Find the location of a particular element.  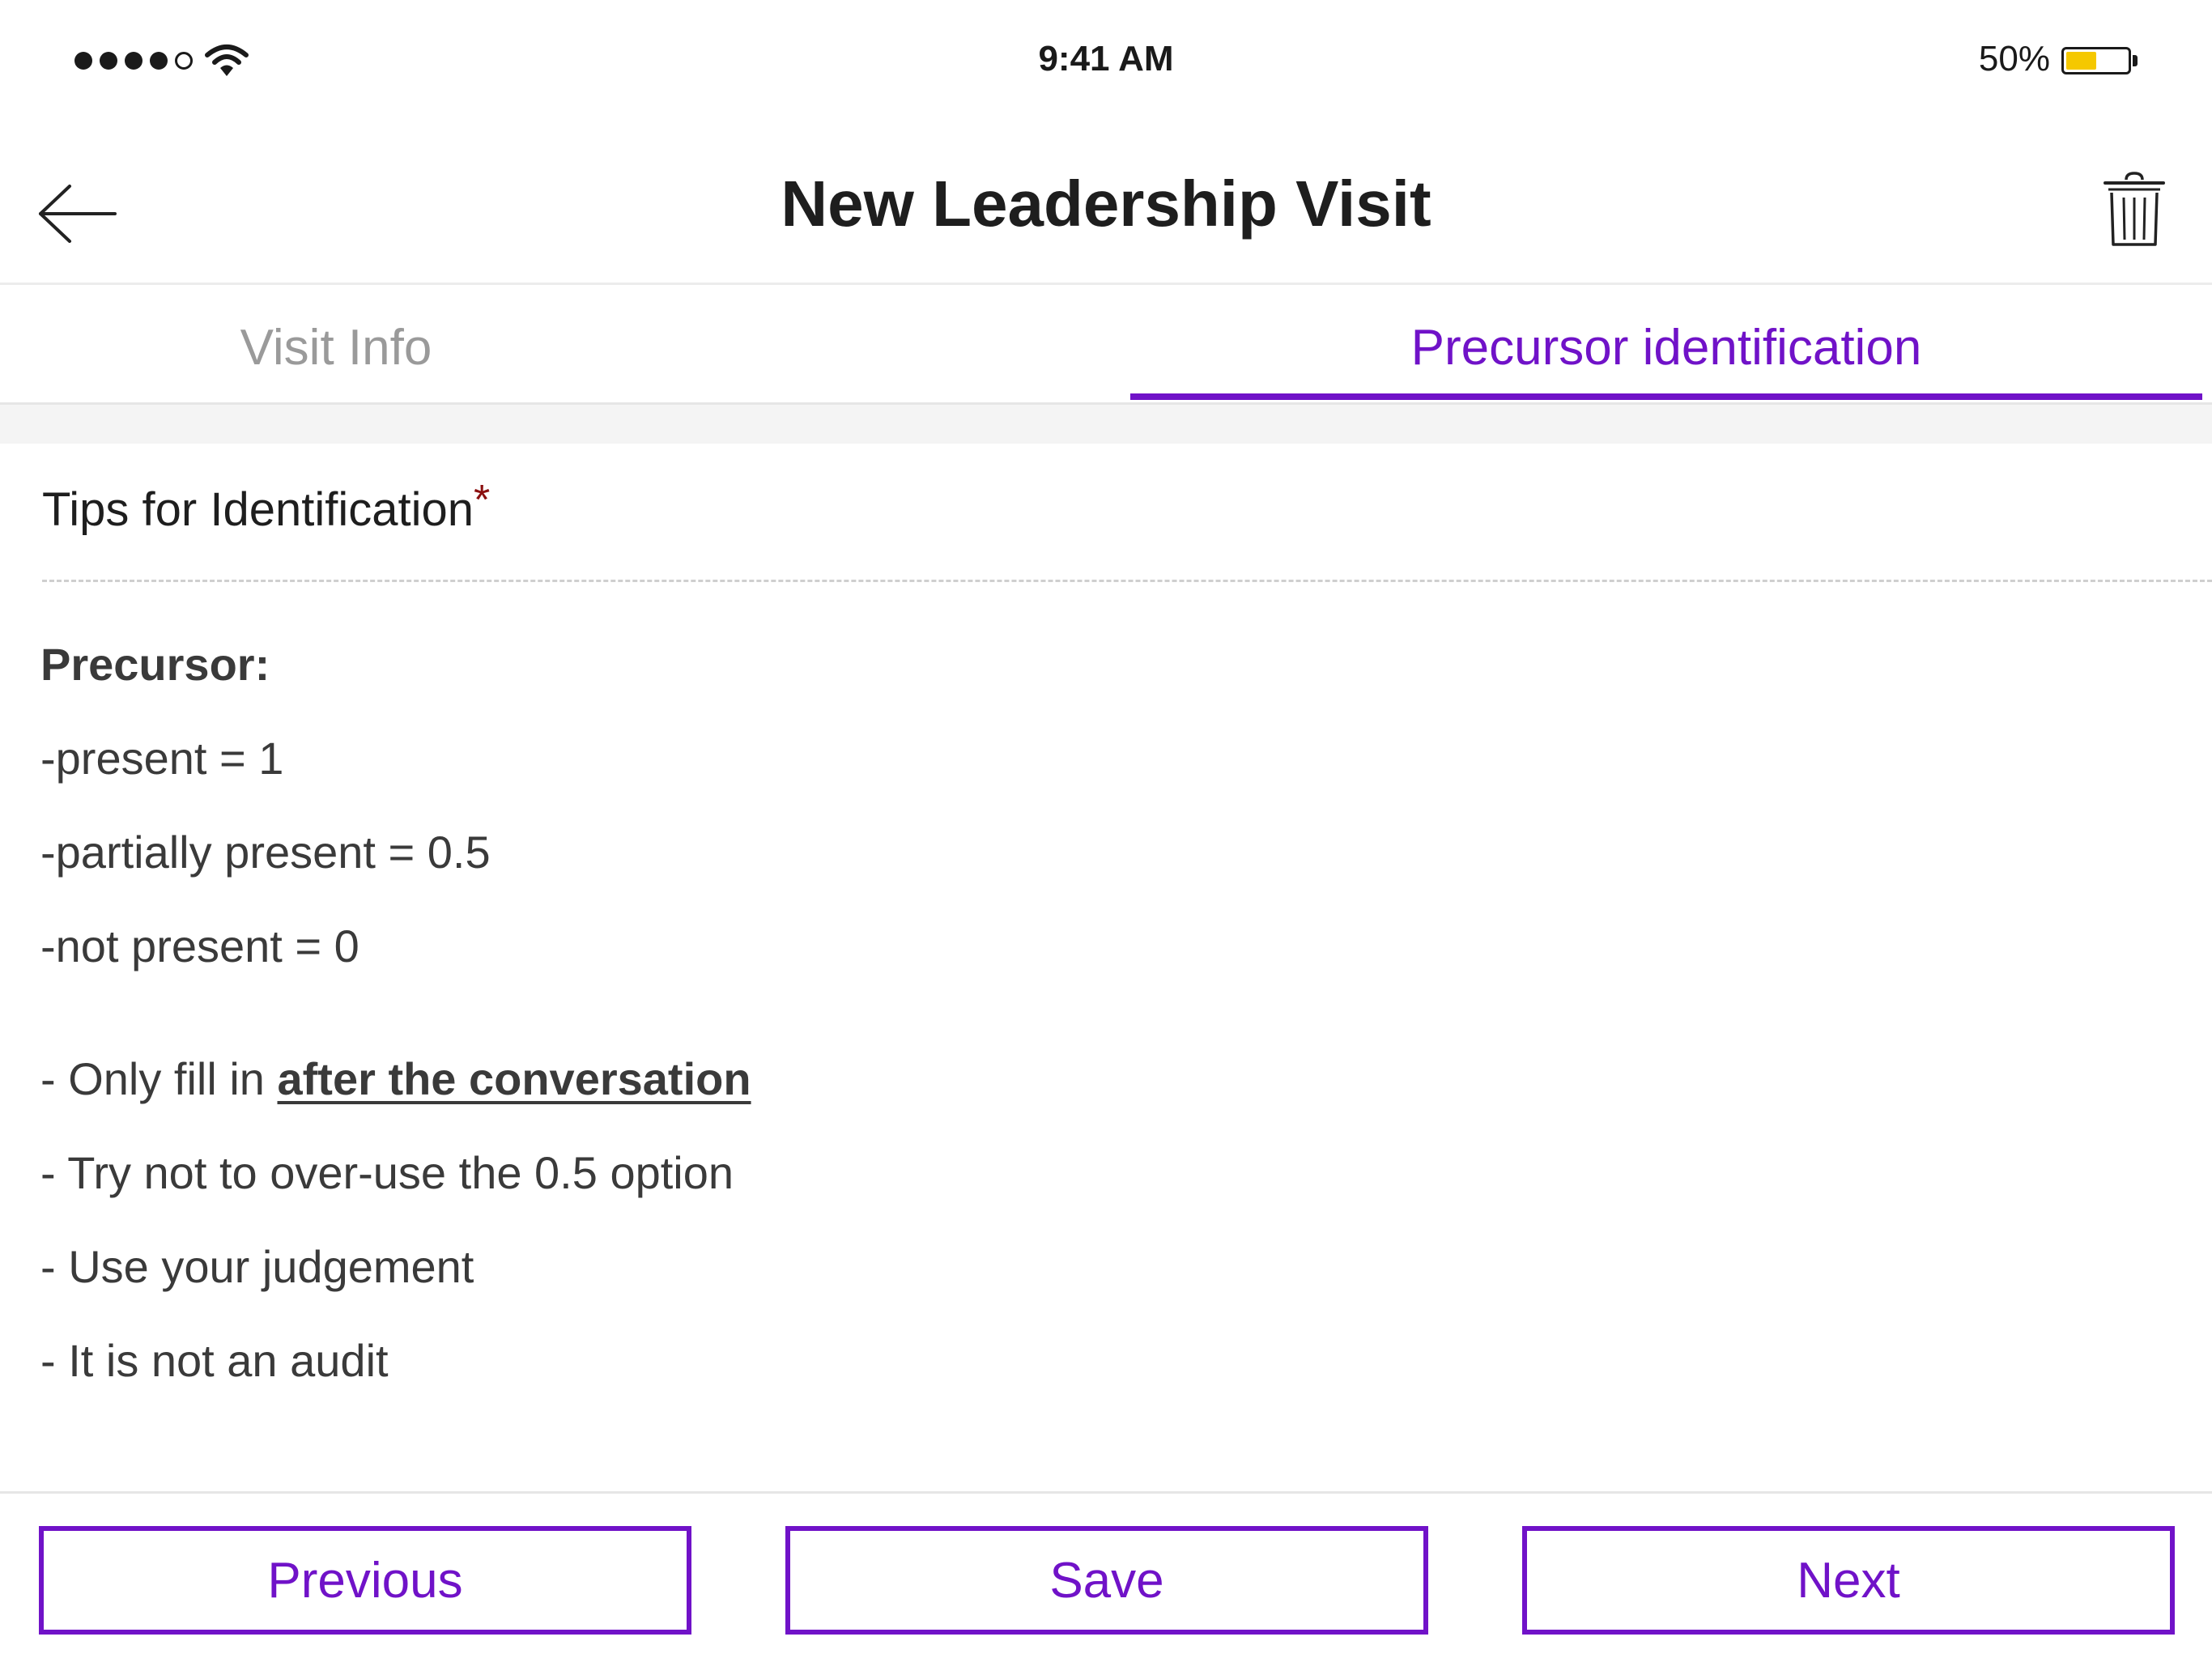

note-fill-after: - Only fill in after the conversation is located at coordinates (396, 1078).